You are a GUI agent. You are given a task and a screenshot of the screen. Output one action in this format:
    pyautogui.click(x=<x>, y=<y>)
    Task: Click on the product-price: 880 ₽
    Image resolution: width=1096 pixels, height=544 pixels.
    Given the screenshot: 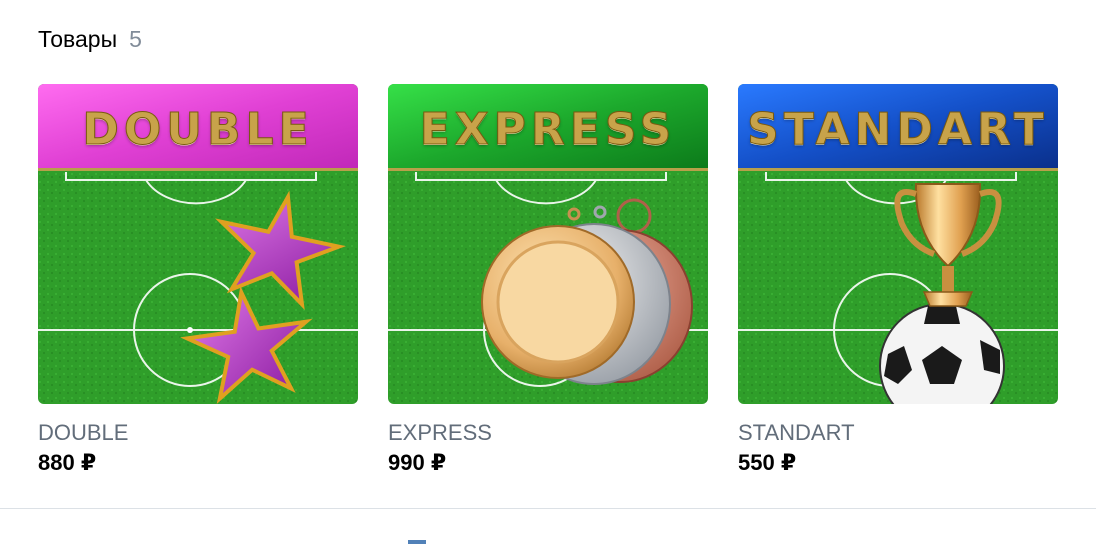 What is the action you would take?
    pyautogui.click(x=67, y=462)
    